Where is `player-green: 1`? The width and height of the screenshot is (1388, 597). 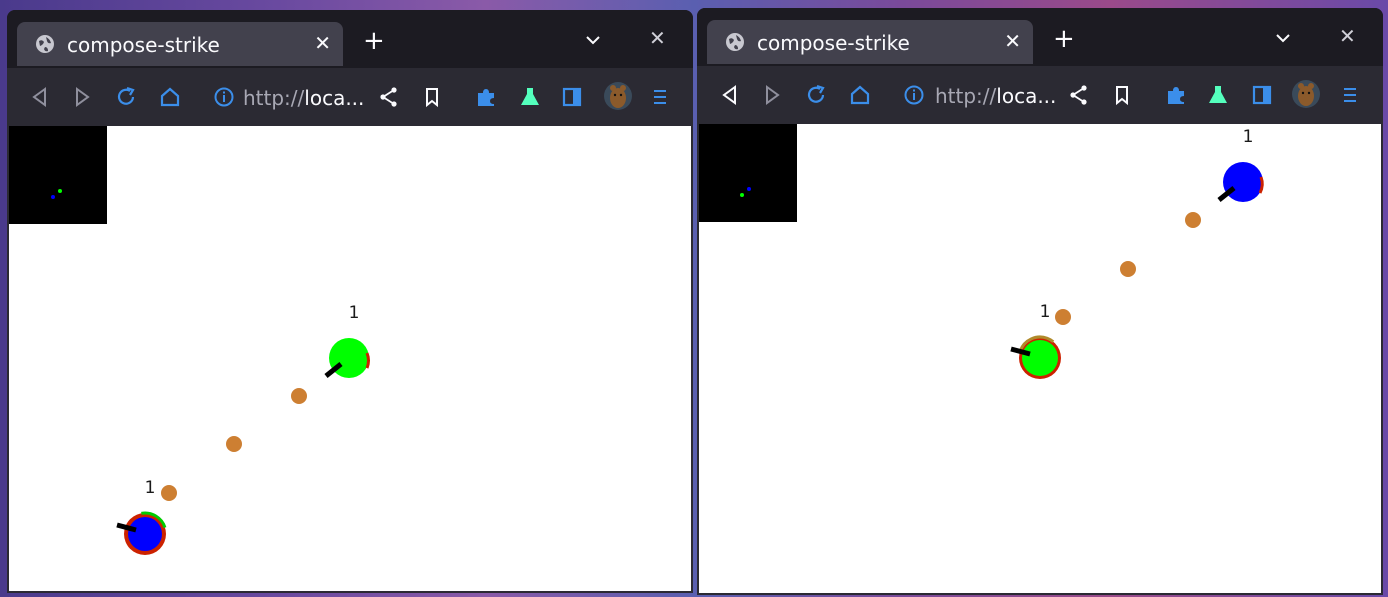
player-green: 1 is located at coordinates (347, 340).